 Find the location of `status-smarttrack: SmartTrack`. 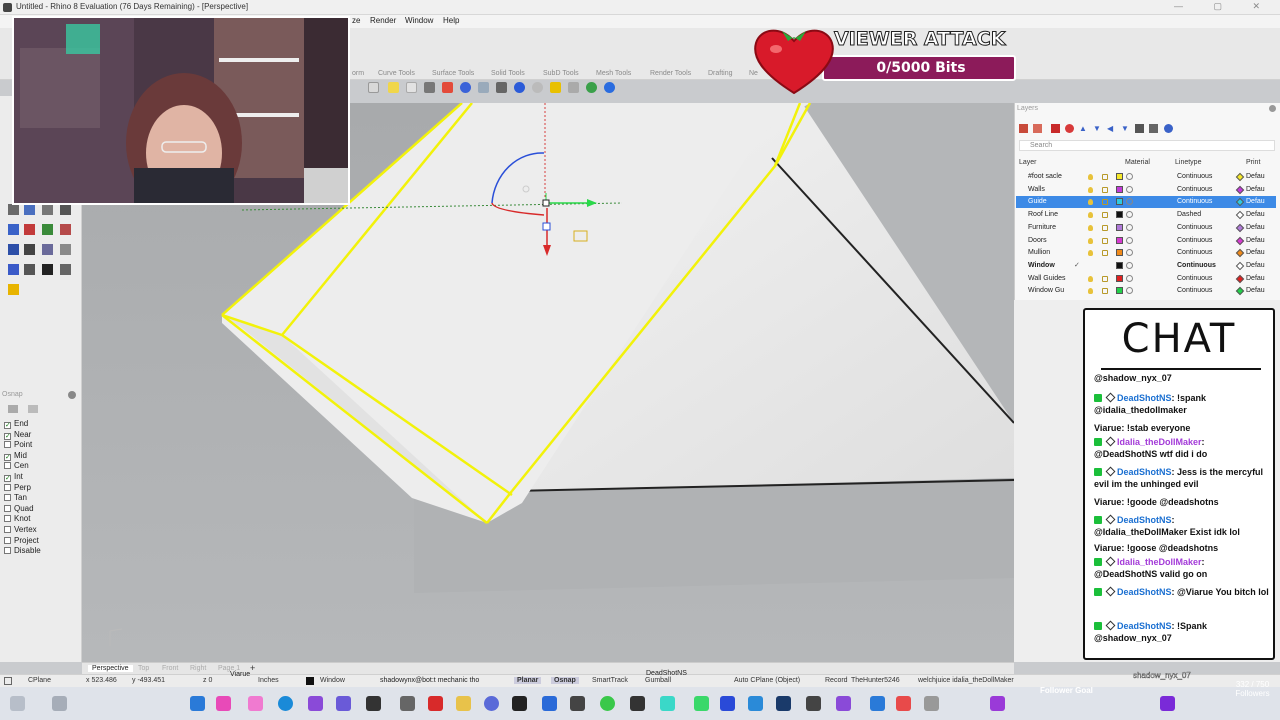

status-smarttrack: SmartTrack is located at coordinates (610, 680).